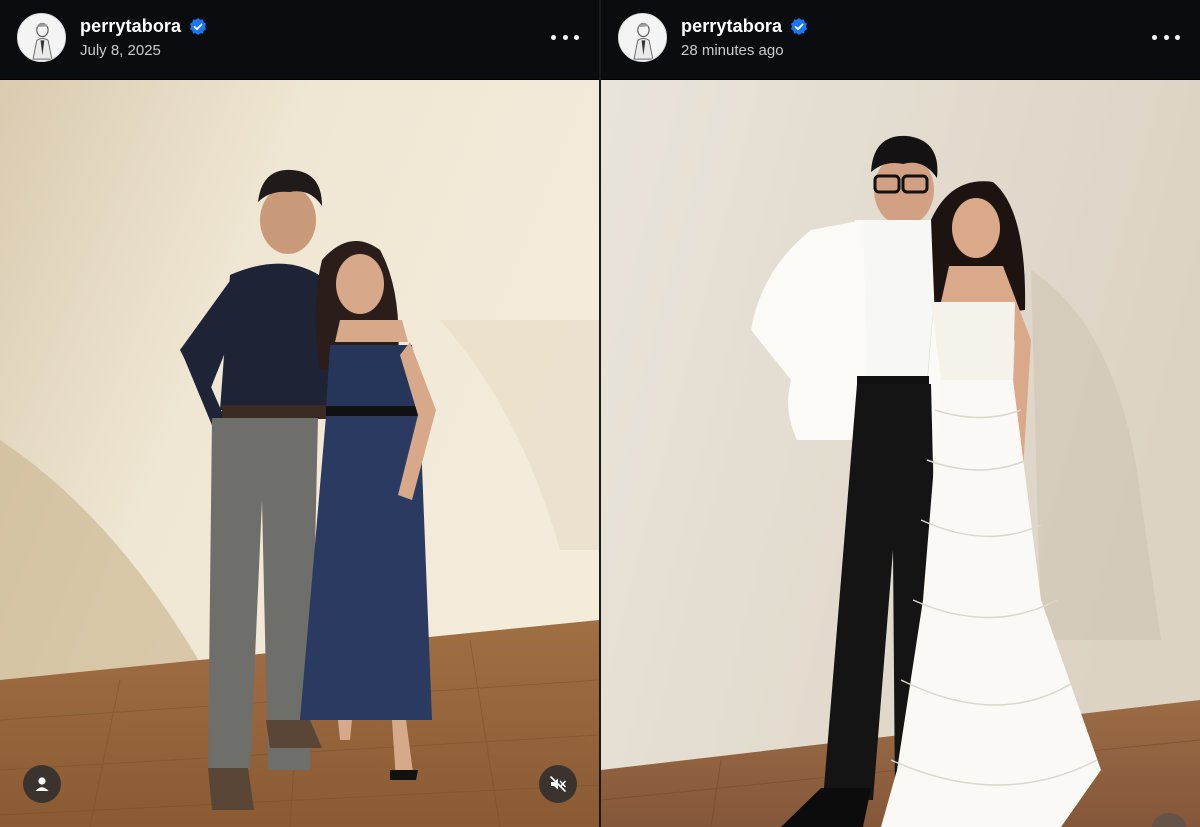  I want to click on tagged-people-button, so click(42, 784).